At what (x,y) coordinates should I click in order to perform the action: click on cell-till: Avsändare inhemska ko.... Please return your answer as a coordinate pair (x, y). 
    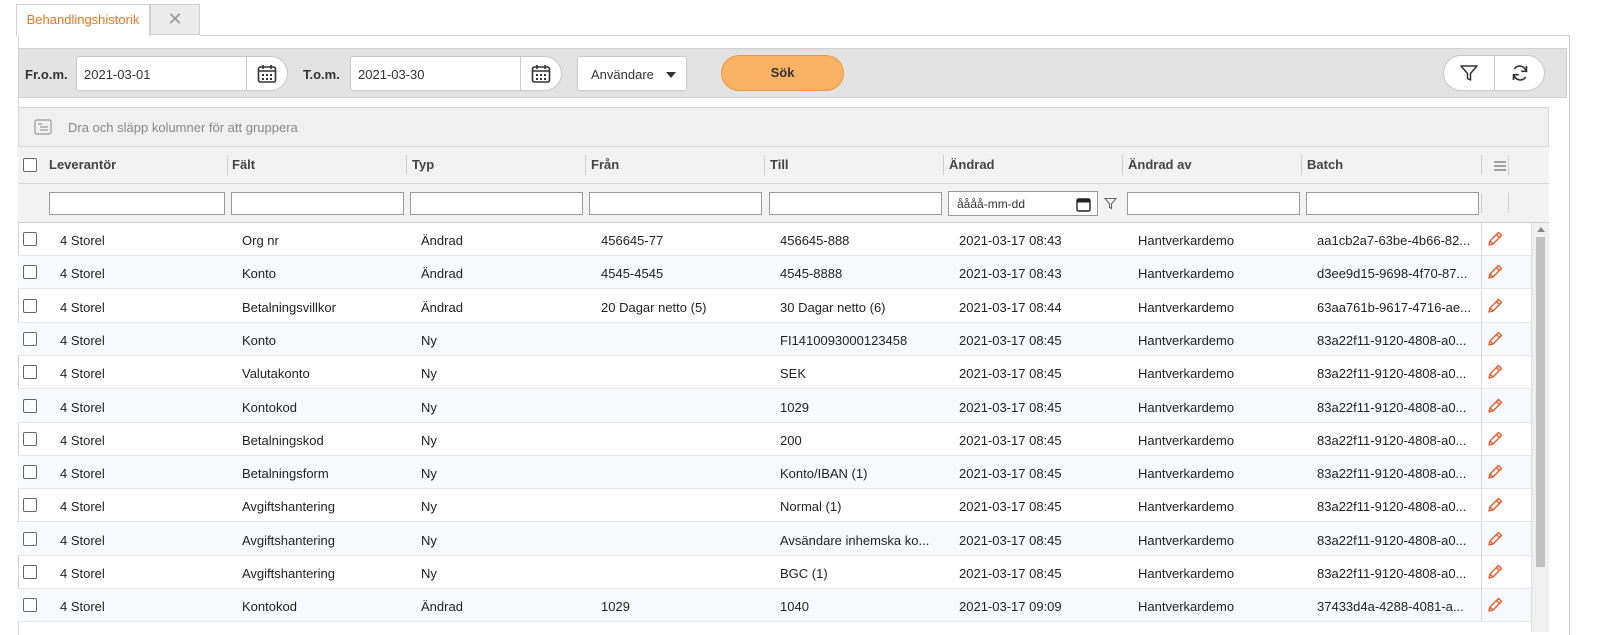
    Looking at the image, I should click on (855, 540).